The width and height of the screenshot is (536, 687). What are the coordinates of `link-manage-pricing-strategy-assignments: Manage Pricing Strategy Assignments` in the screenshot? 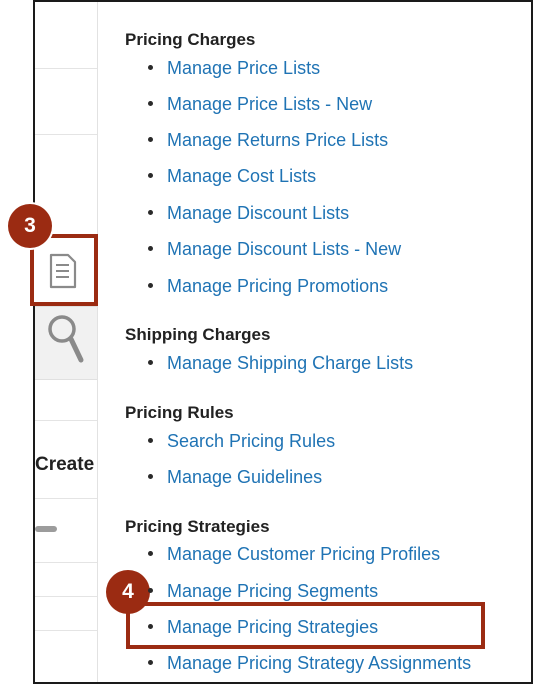 It's located at (309, 663).